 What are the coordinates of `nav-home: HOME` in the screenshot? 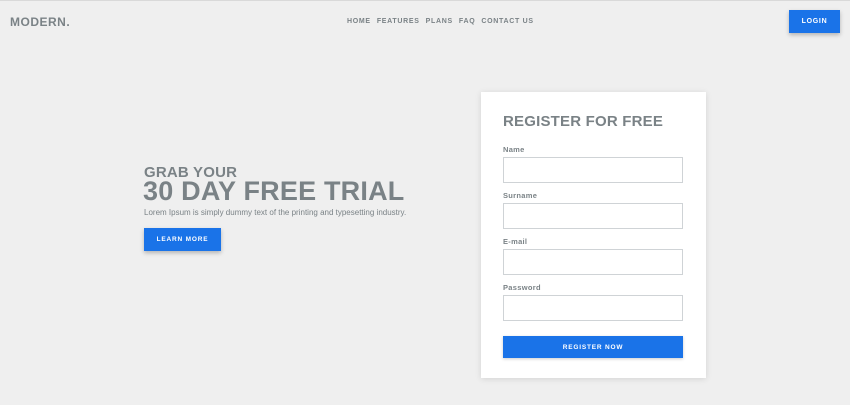 It's located at (359, 21).